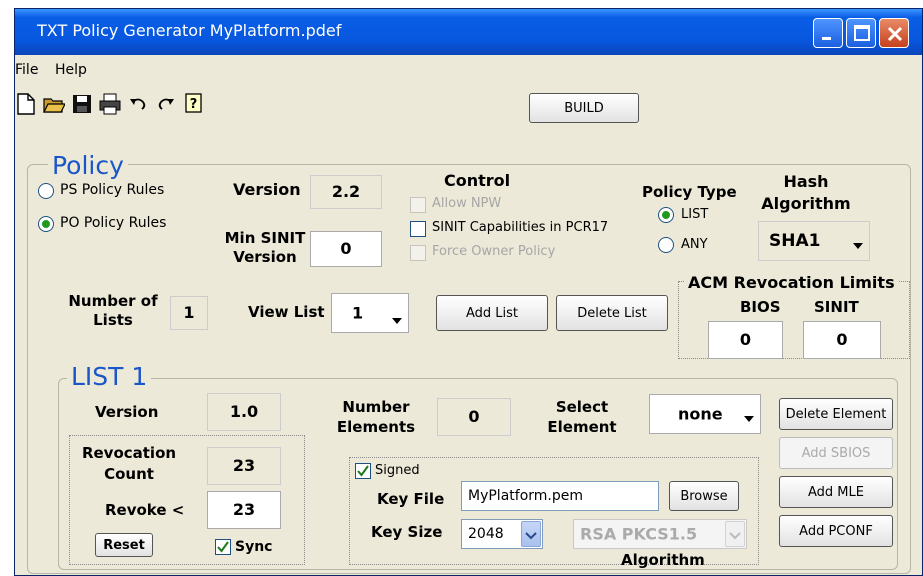 The height and width of the screenshot is (576, 923). What do you see at coordinates (109, 376) in the screenshot?
I see `list-title: LIST 1` at bounding box center [109, 376].